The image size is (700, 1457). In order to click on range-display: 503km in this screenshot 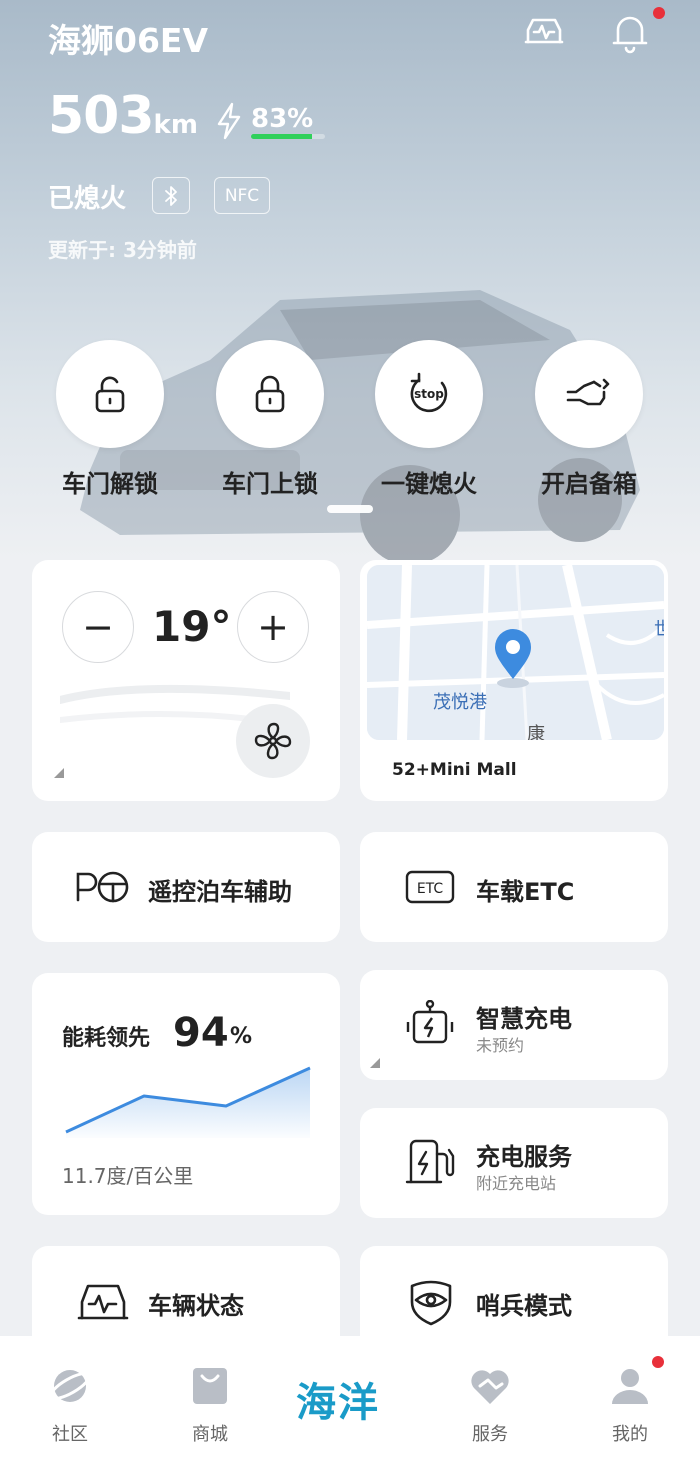, I will do `click(123, 116)`.